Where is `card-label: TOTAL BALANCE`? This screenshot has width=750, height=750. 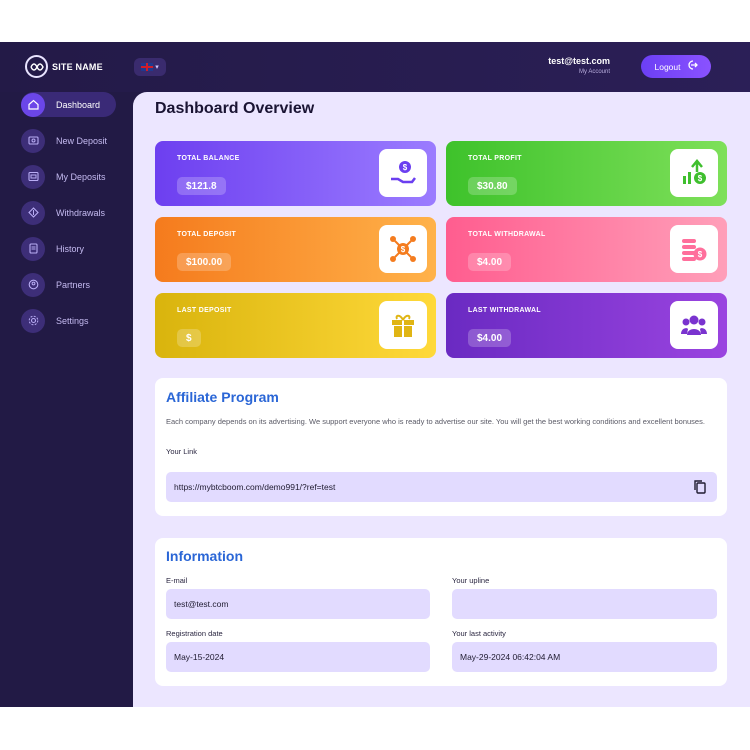 card-label: TOTAL BALANCE is located at coordinates (208, 158).